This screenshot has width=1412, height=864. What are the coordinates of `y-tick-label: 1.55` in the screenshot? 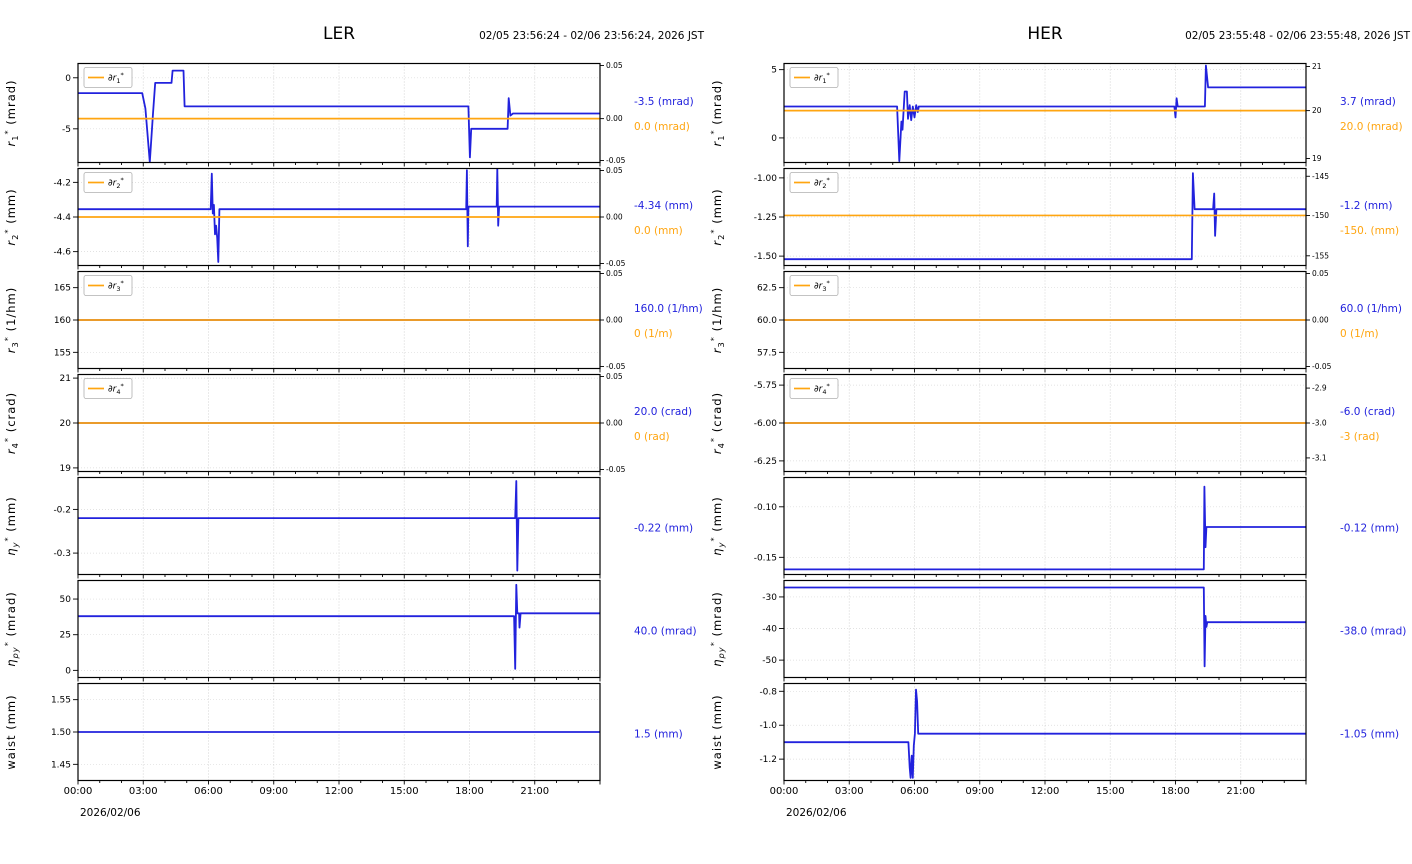 It's located at (61, 701).